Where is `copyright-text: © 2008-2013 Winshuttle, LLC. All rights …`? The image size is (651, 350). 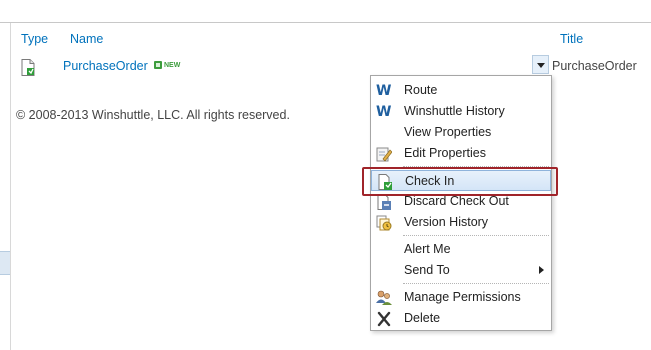 copyright-text: © 2008-2013 Winshuttle, LLC. All rights … is located at coordinates (153, 115).